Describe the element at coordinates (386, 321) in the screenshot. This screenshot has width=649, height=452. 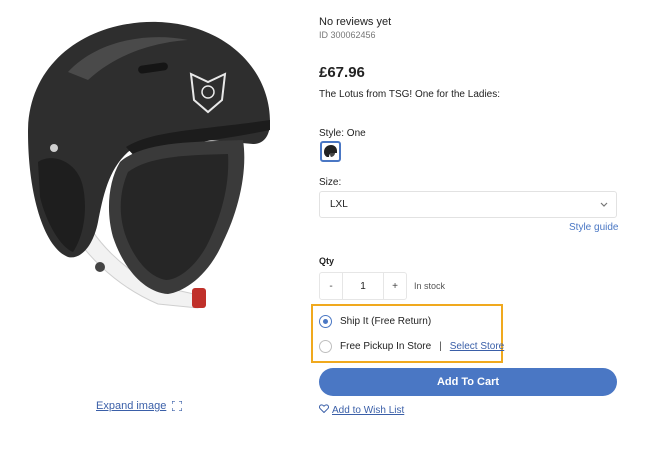
I see `ship-it-label: Ship It (Free Return)` at that location.